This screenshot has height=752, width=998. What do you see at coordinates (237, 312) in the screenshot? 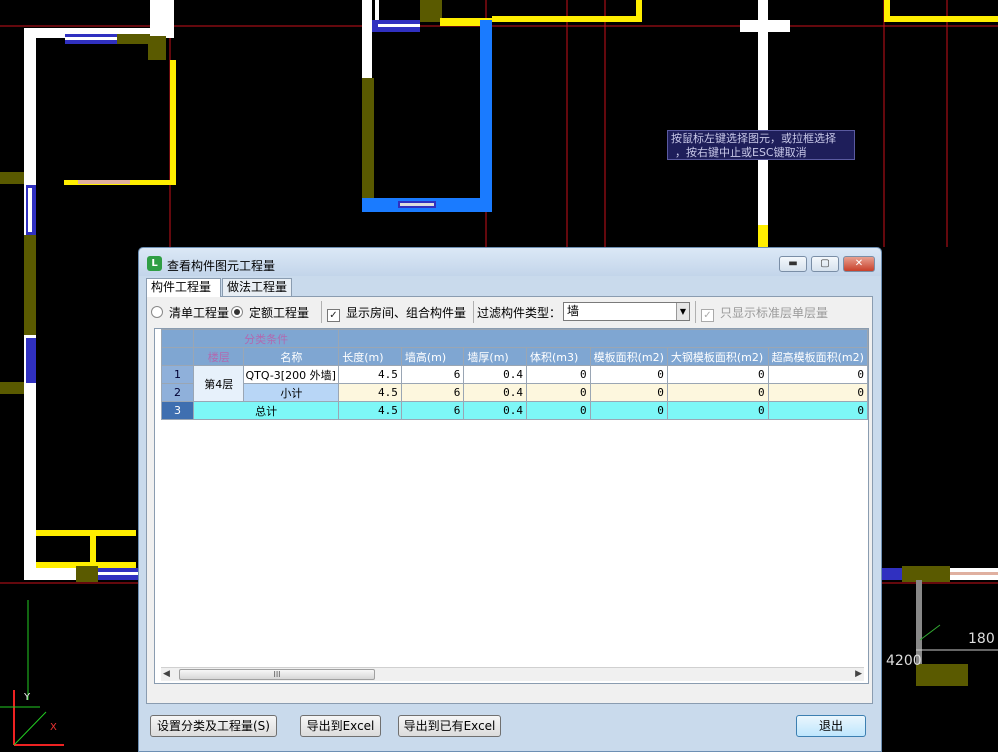
I see `radio-circle-checked` at bounding box center [237, 312].